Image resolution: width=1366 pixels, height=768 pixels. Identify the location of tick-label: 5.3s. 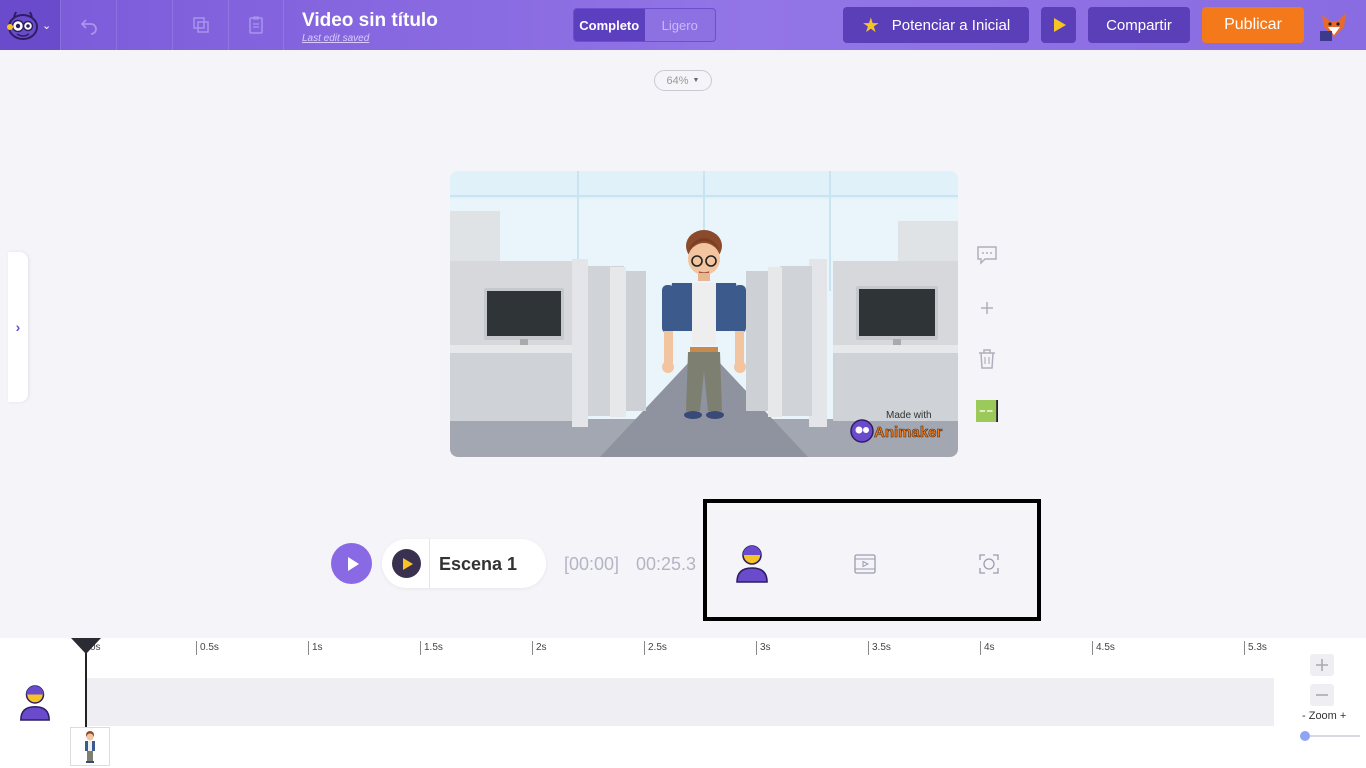
(1255, 648).